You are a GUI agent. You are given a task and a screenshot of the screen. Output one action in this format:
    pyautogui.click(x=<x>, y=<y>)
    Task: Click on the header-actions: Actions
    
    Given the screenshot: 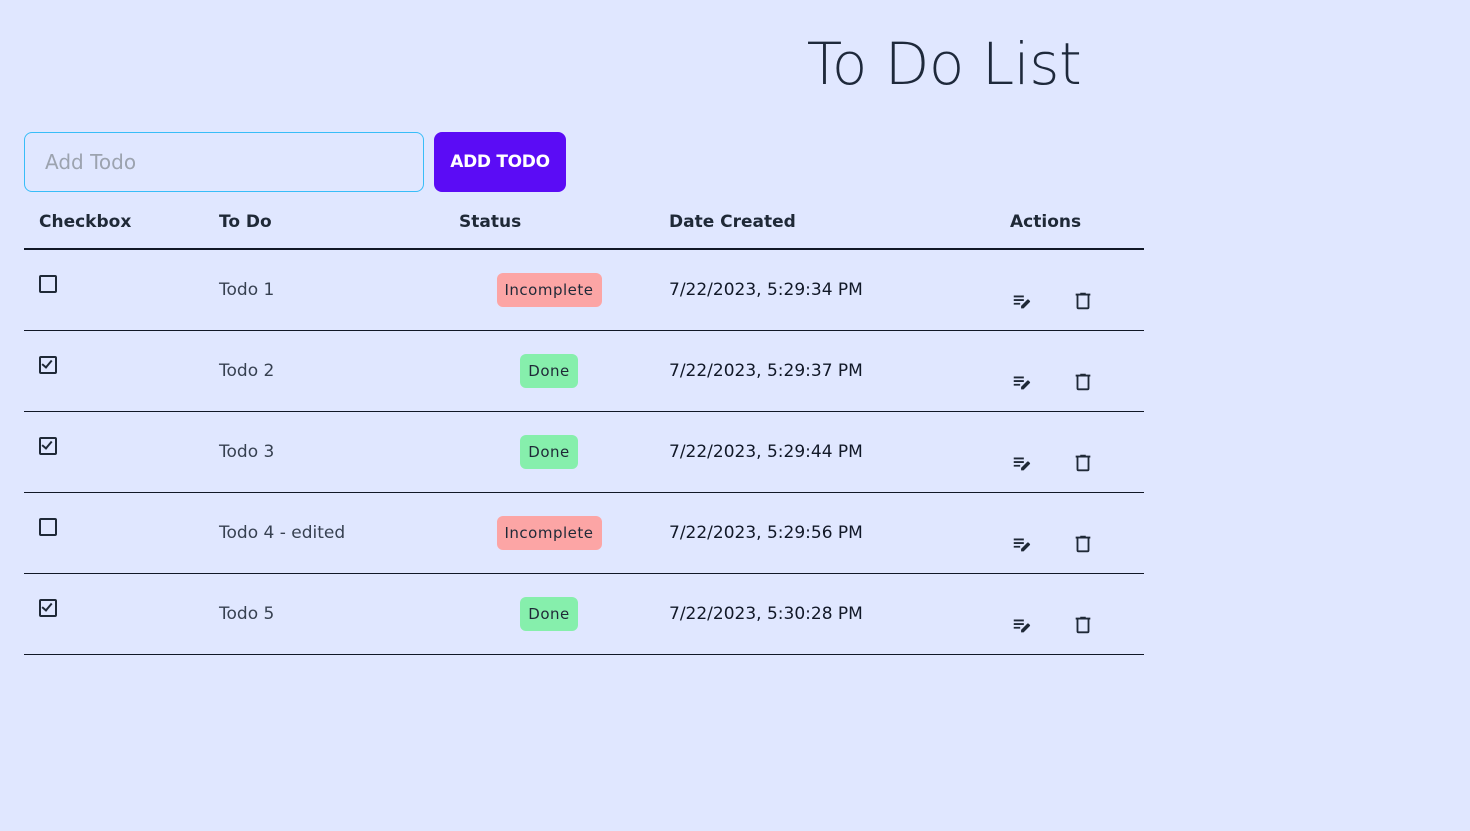 What is the action you would take?
    pyautogui.click(x=1069, y=223)
    